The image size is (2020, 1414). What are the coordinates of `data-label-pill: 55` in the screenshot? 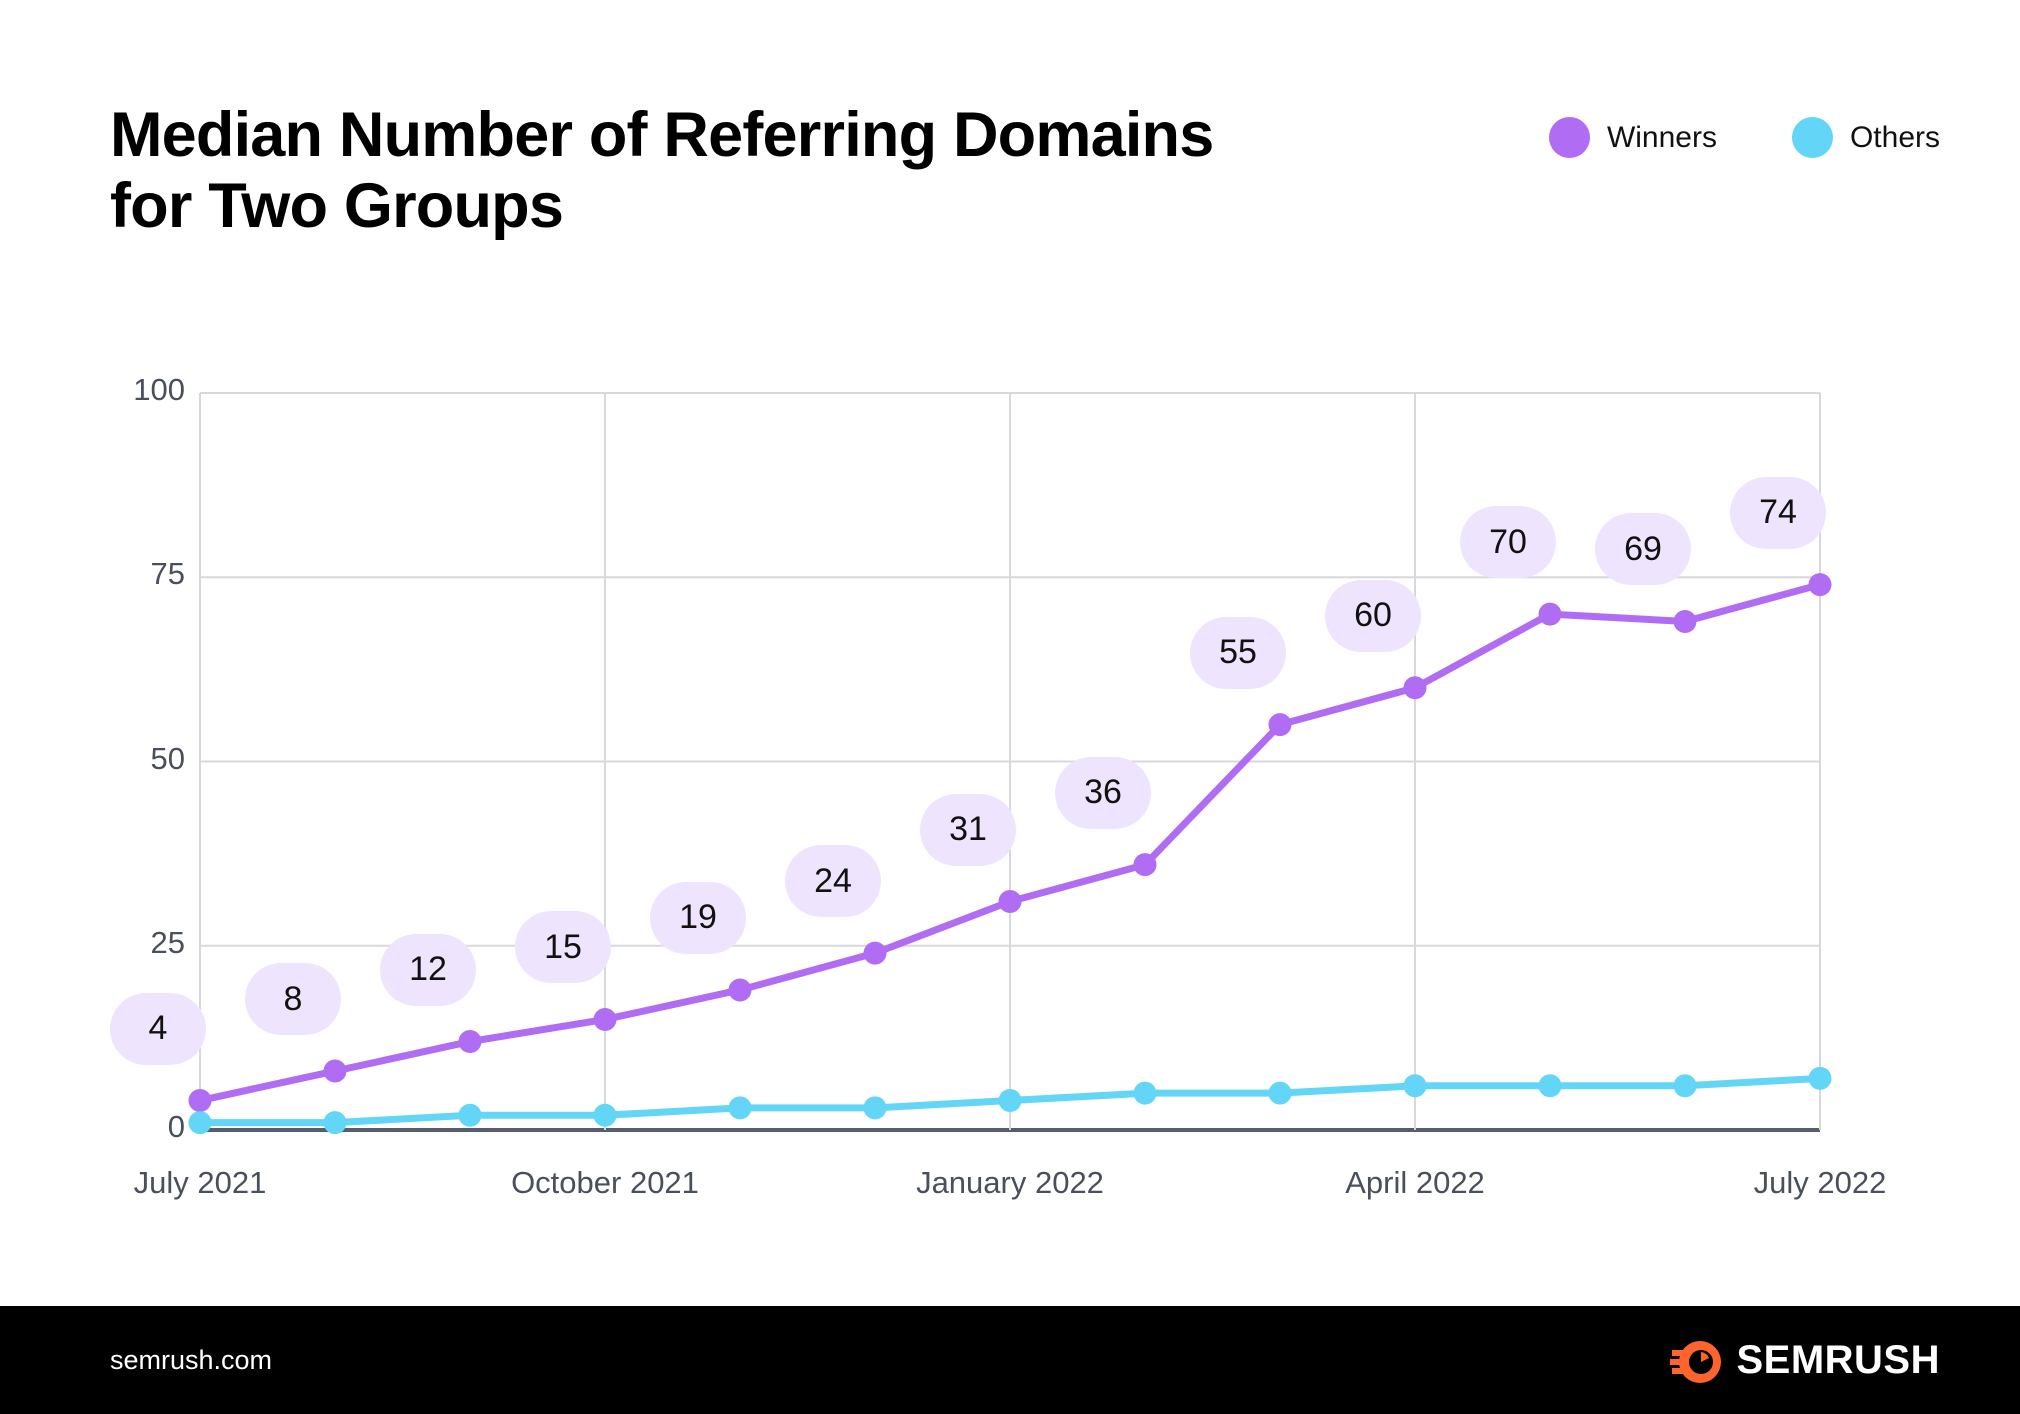 It's located at (1238, 652).